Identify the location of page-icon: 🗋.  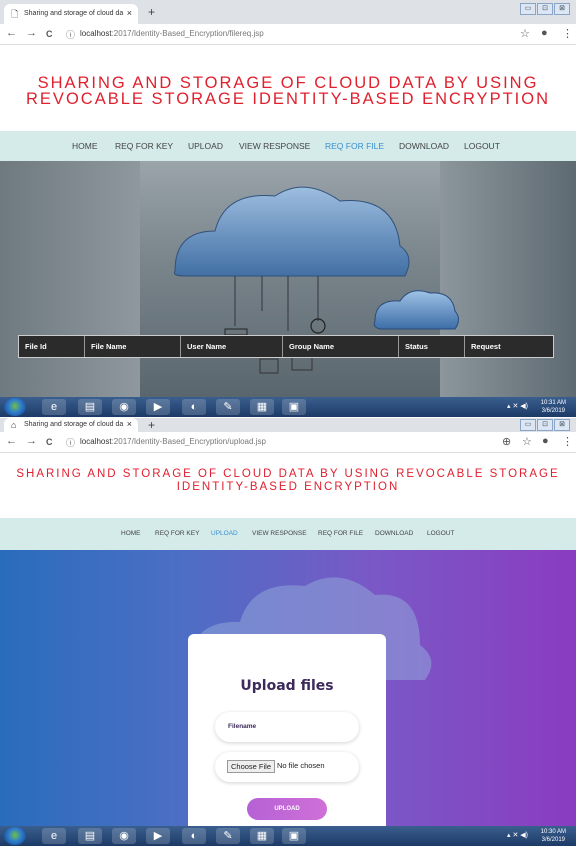
(15, 14).